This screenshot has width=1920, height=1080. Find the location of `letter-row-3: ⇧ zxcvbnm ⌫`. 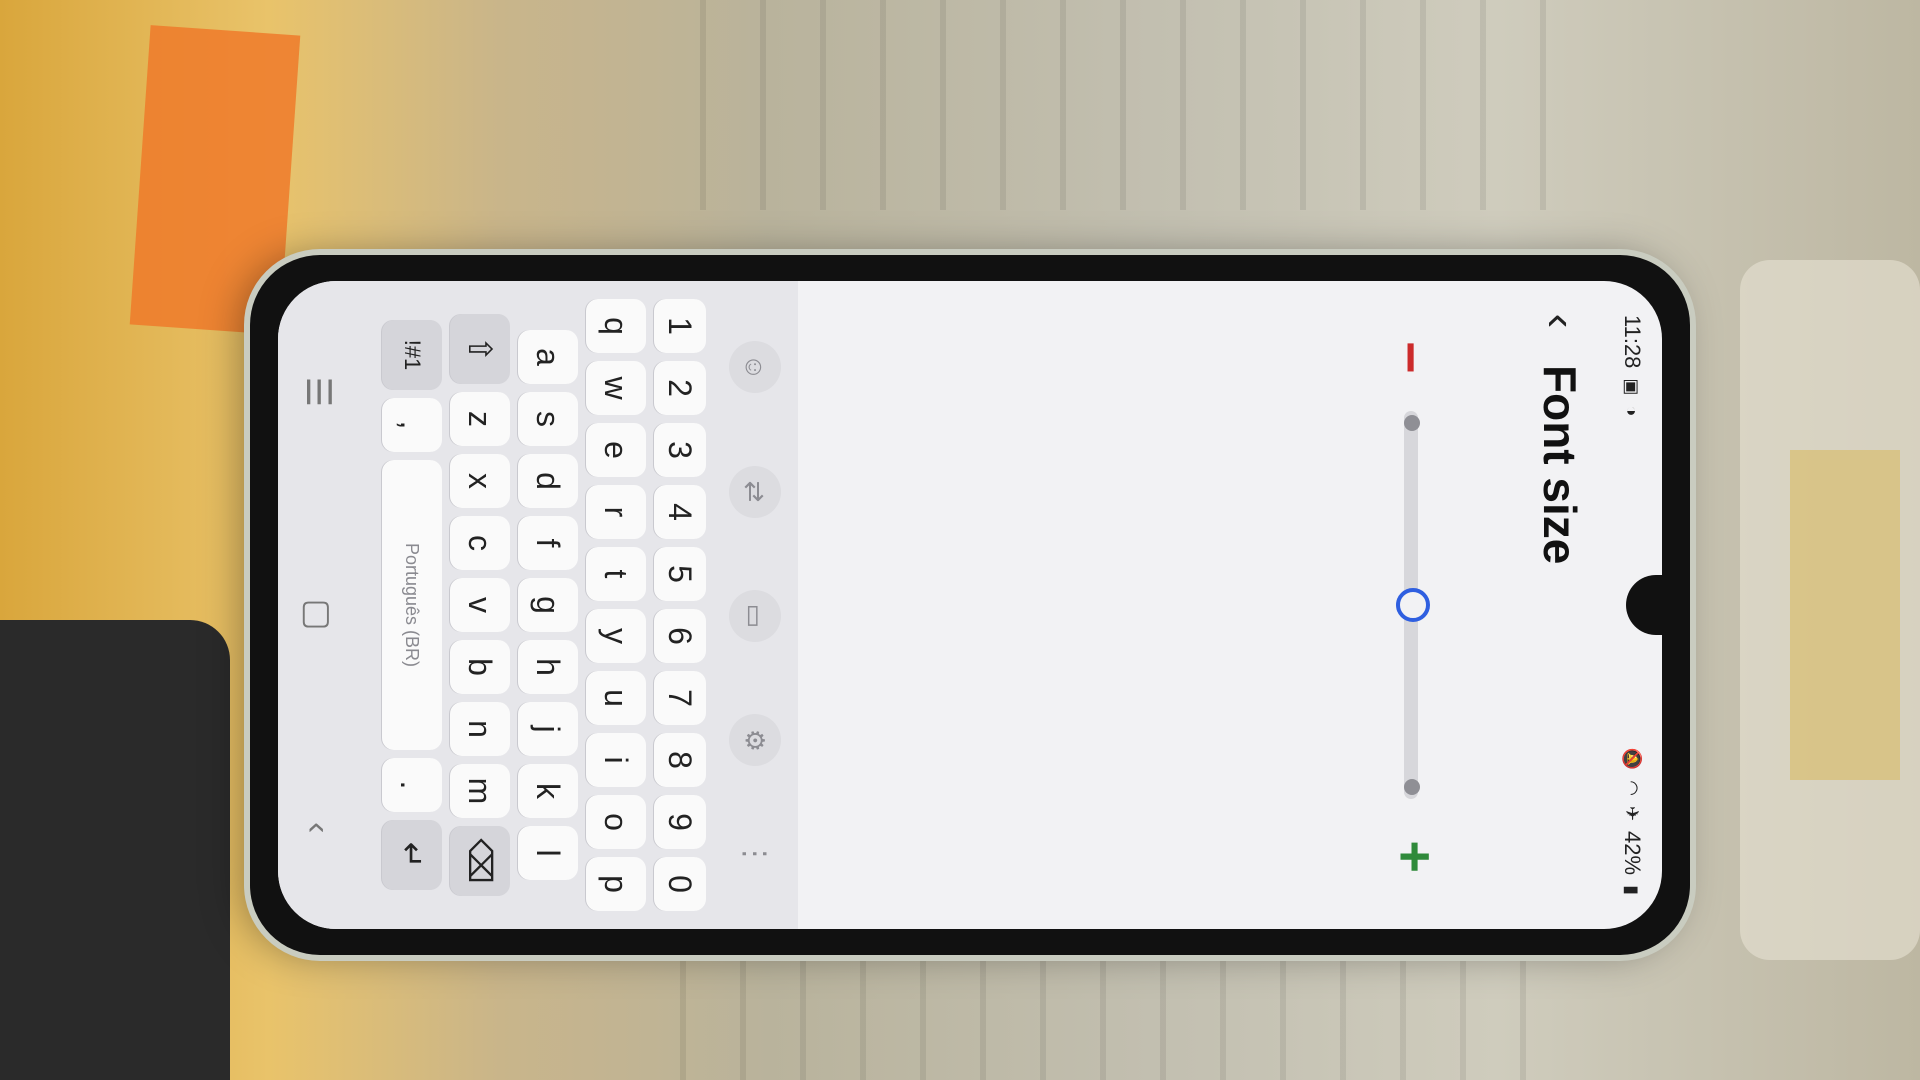

letter-row-3: ⇧ zxcvbnm ⌫ is located at coordinates (480, 605).